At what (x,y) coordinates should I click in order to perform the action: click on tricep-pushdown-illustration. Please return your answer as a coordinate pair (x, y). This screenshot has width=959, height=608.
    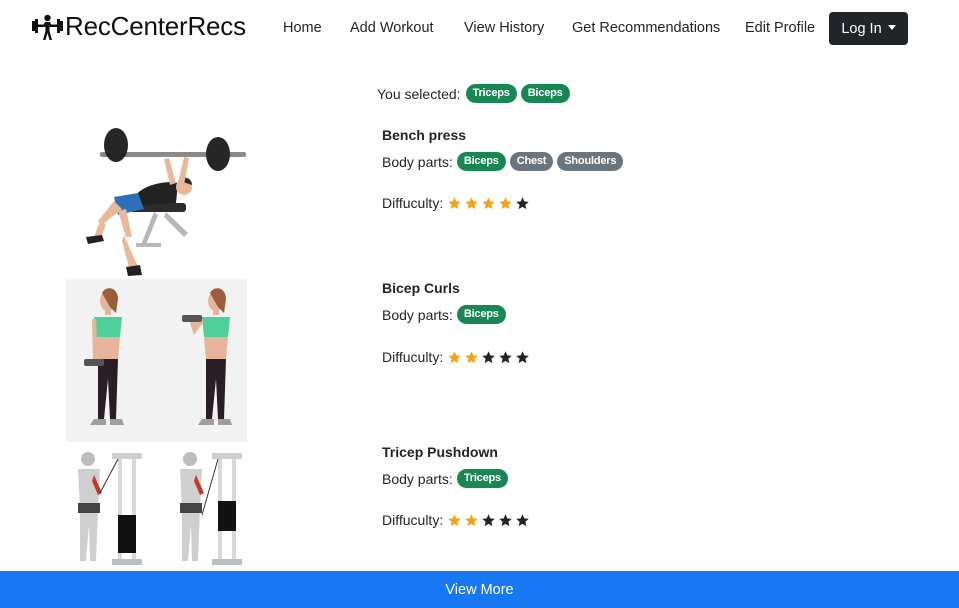
    Looking at the image, I should click on (156, 507).